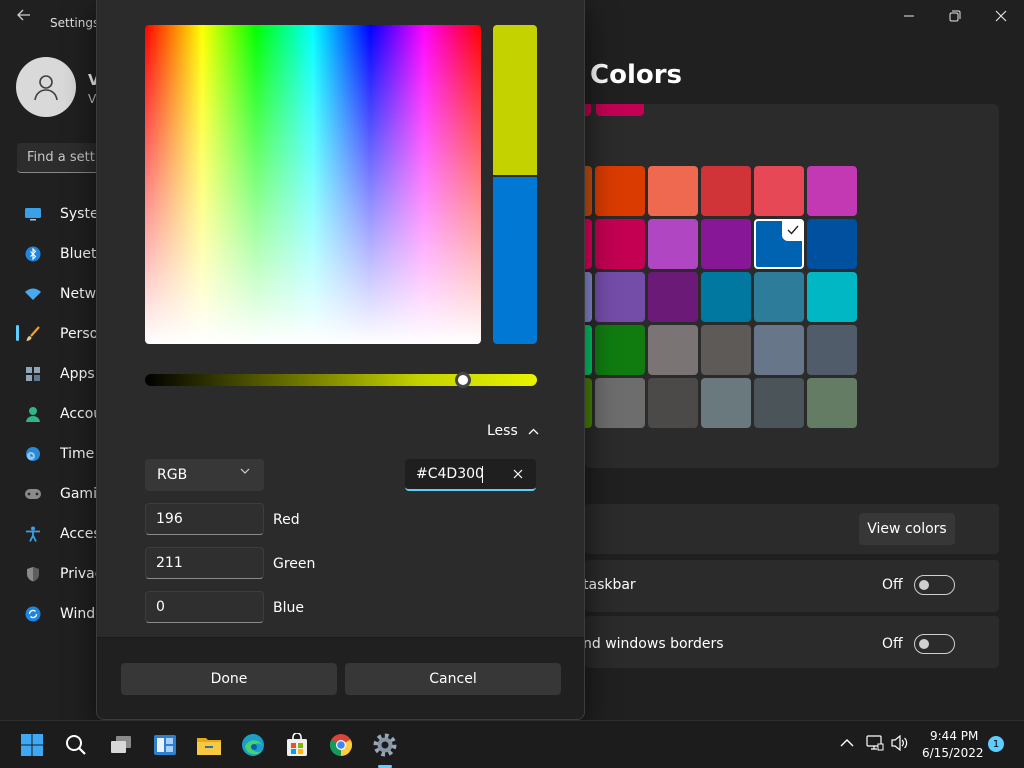 The image size is (1024, 768). Describe the element at coordinates (875, 743) in the screenshot. I see `network-icon` at that location.